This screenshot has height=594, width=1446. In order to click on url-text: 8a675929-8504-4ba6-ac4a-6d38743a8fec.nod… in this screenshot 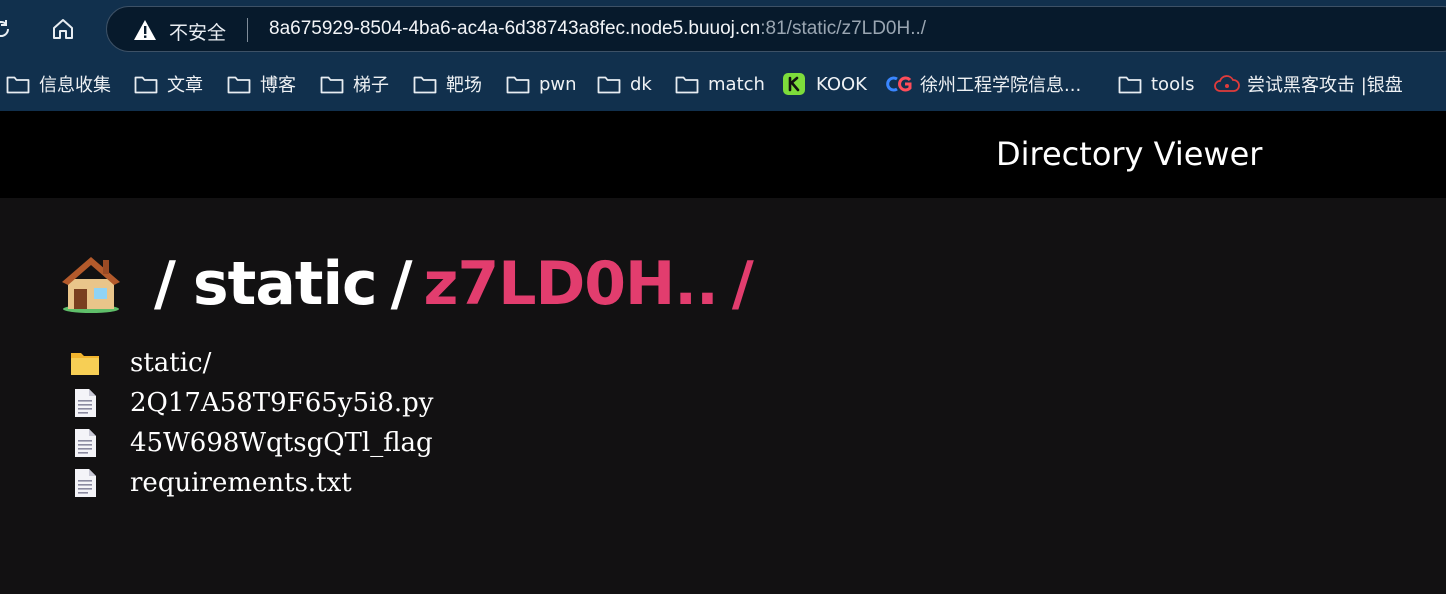, I will do `click(597, 29)`.